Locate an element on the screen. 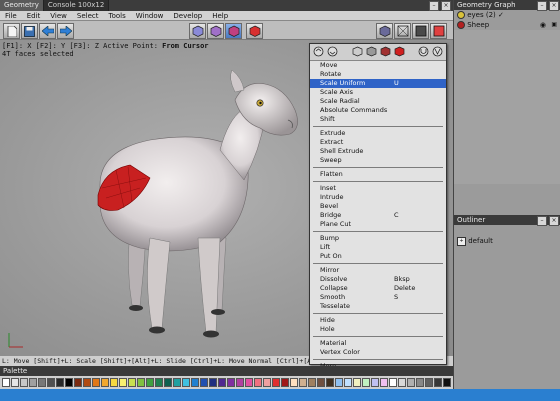 The width and height of the screenshot is (560, 401). shade-button is located at coordinates (420, 31).